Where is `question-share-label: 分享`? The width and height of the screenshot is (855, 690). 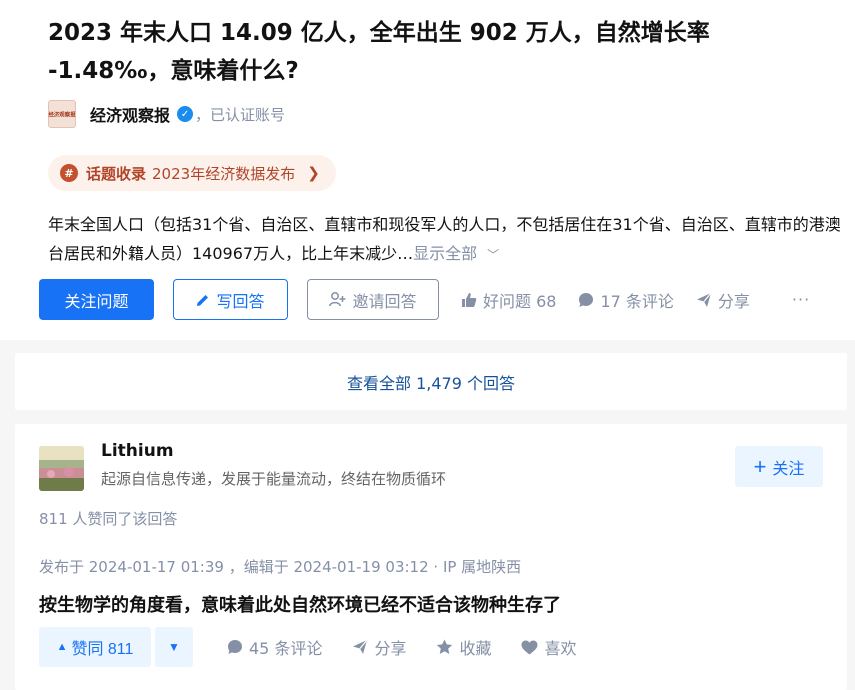
question-share-label: 分享 is located at coordinates (733, 301).